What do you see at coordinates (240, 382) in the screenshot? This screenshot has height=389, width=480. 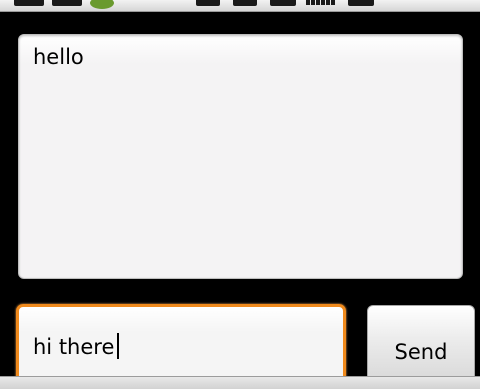 I see `keyboard-edge` at bounding box center [240, 382].